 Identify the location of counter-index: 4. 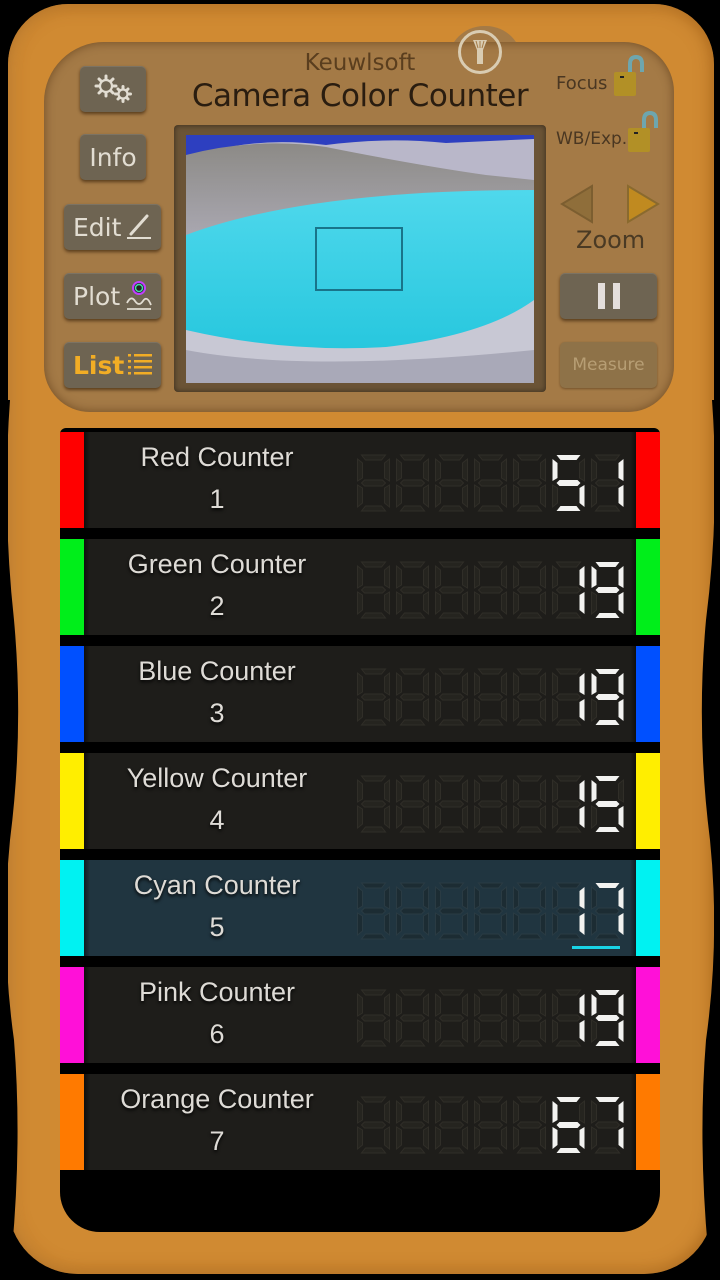
(217, 820).